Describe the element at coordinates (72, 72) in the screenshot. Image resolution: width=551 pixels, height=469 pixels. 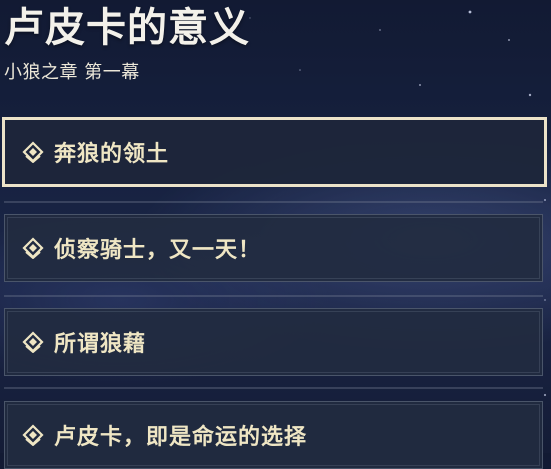
I see `quest-subtitle: 小狼之章 第一幕` at that location.